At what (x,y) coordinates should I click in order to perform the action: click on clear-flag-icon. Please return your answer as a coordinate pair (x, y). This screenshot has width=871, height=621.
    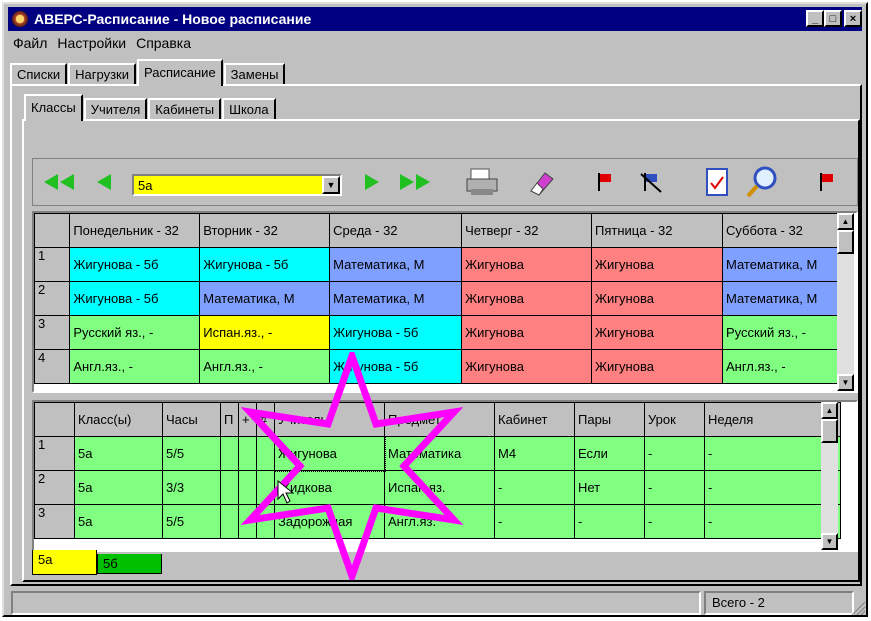
    Looking at the image, I should click on (651, 182).